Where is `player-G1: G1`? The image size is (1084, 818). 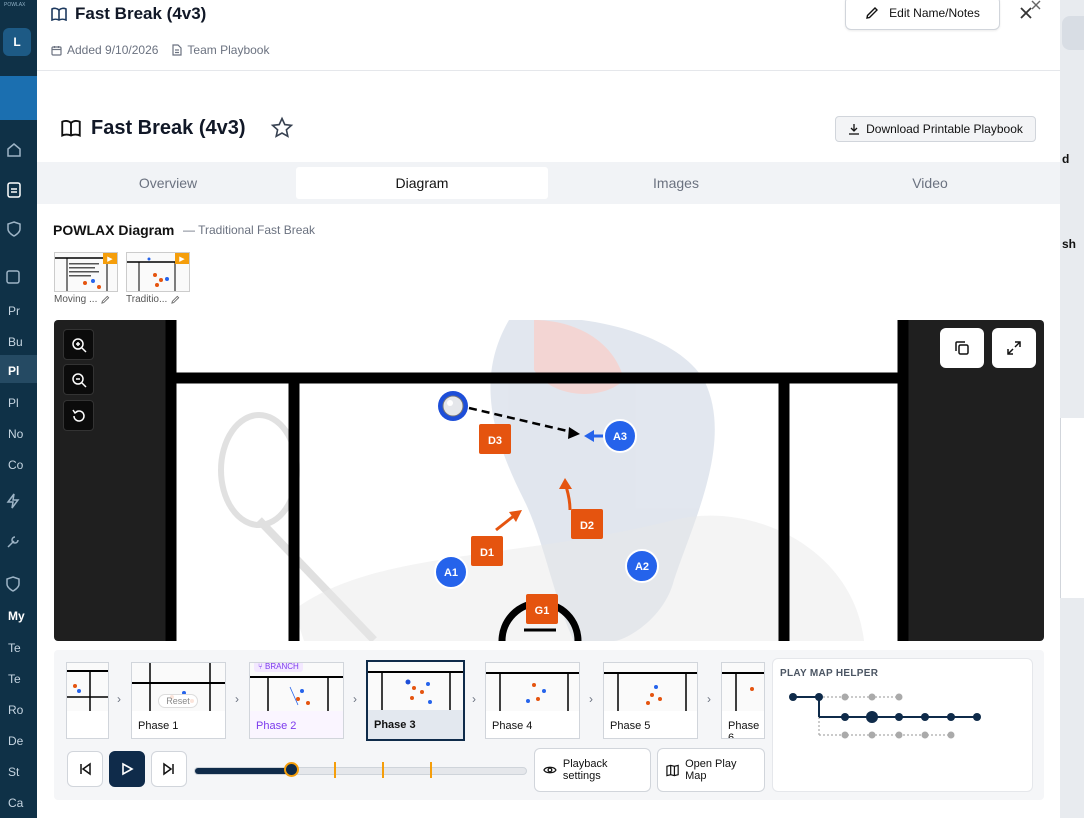 player-G1: G1 is located at coordinates (542, 609).